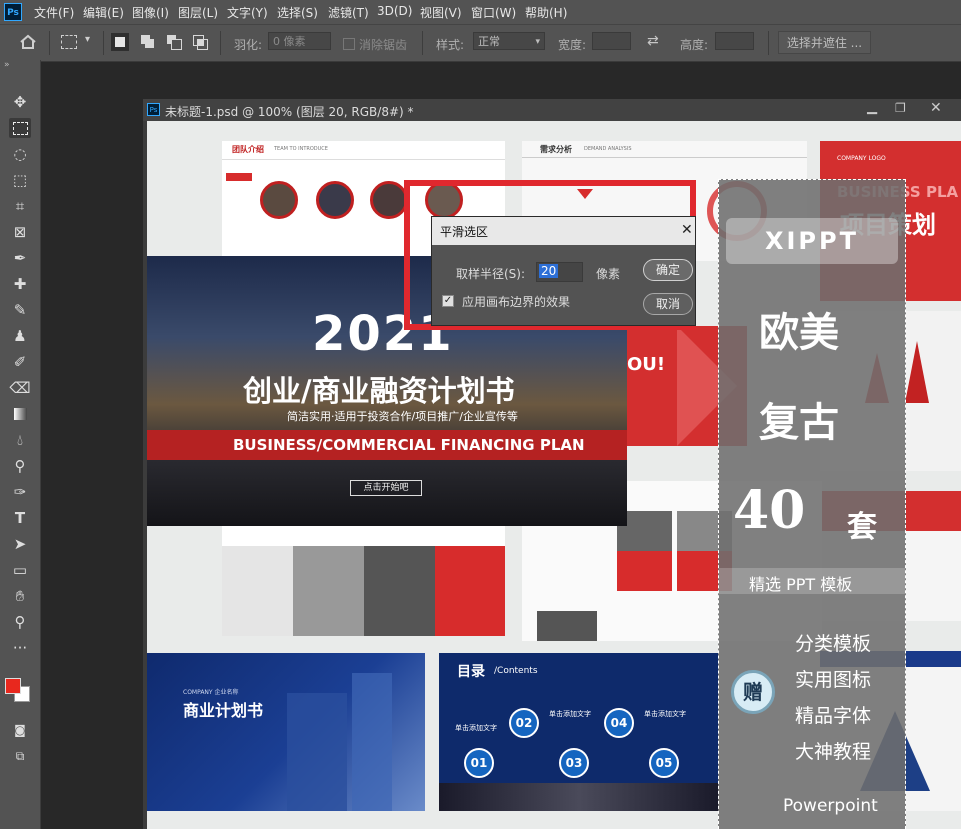 This screenshot has height=829, width=961. What do you see at coordinates (148, 42) in the screenshot?
I see `add-selection-button` at bounding box center [148, 42].